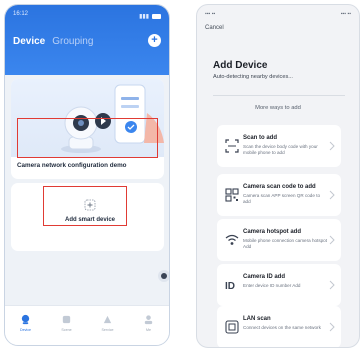  Describe the element at coordinates (279, 95) in the screenshot. I see `divider` at that location.